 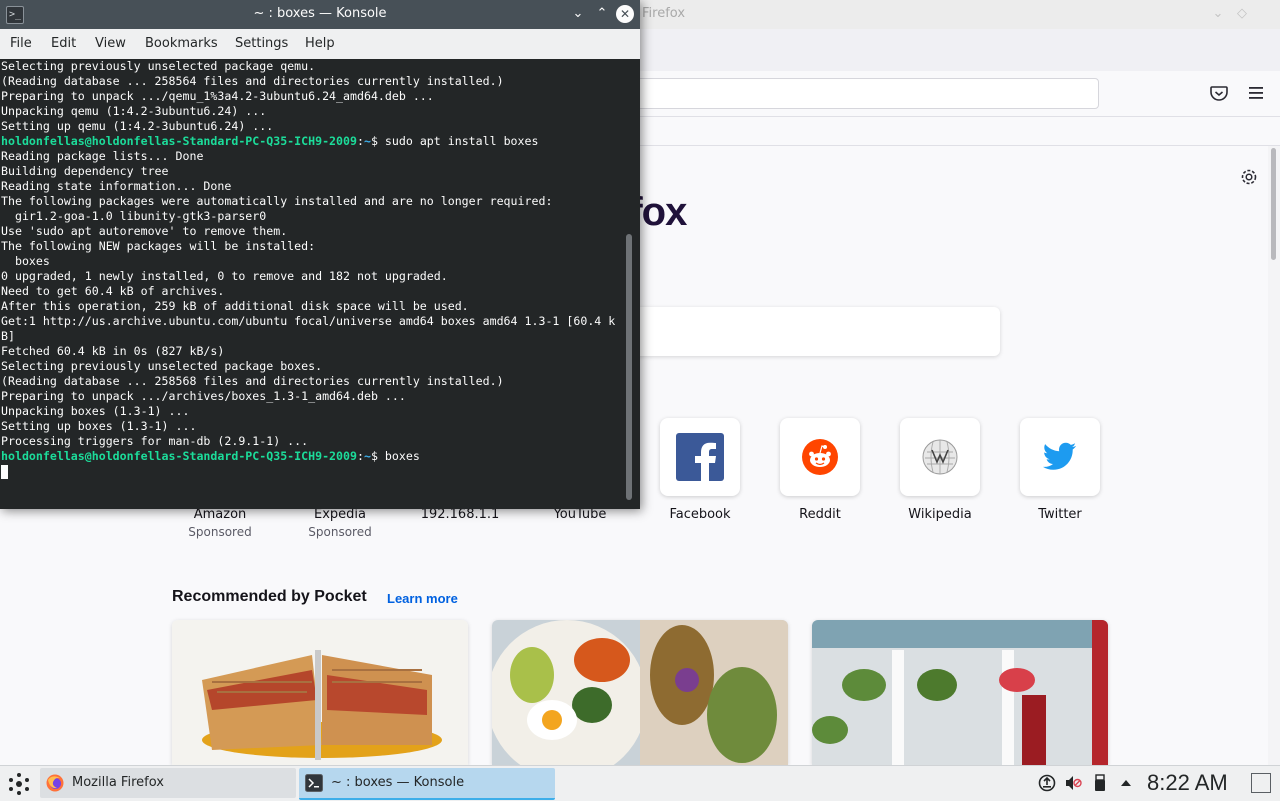 What do you see at coordinates (110, 43) in the screenshot?
I see `menu-view: View` at bounding box center [110, 43].